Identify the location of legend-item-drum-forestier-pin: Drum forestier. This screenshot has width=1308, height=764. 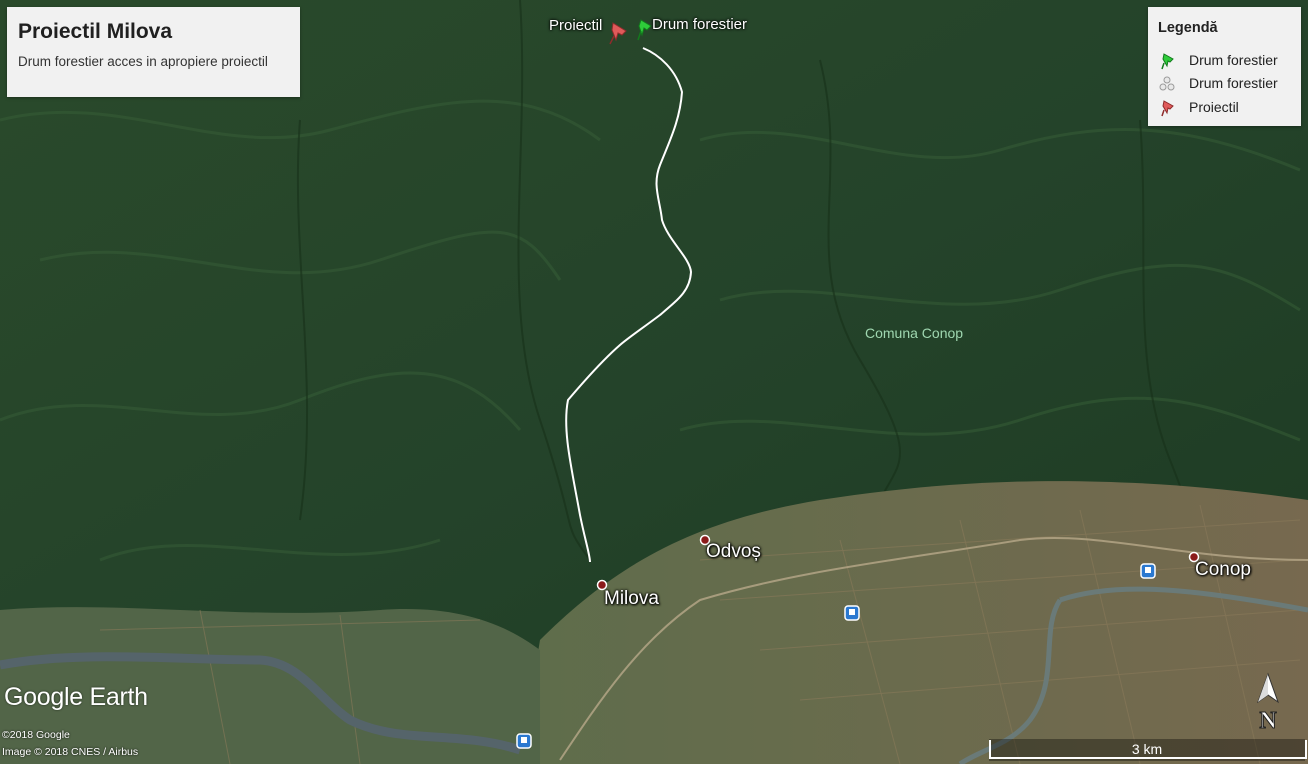
(1228, 61).